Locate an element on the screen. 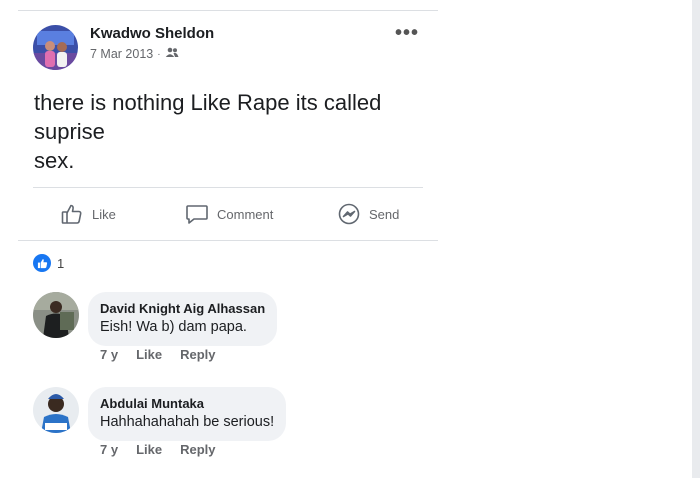 The image size is (700, 478). audience-friends-icon is located at coordinates (172, 54).